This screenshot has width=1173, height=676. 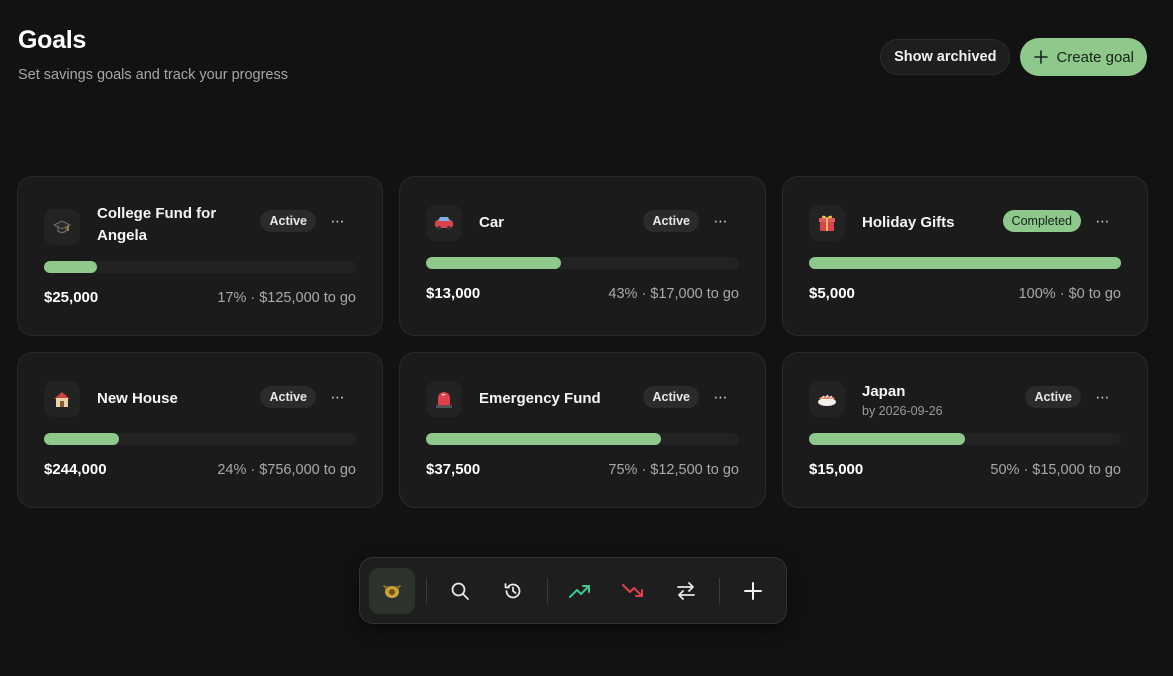 What do you see at coordinates (75, 469) in the screenshot?
I see `goal-amount: $244,000` at bounding box center [75, 469].